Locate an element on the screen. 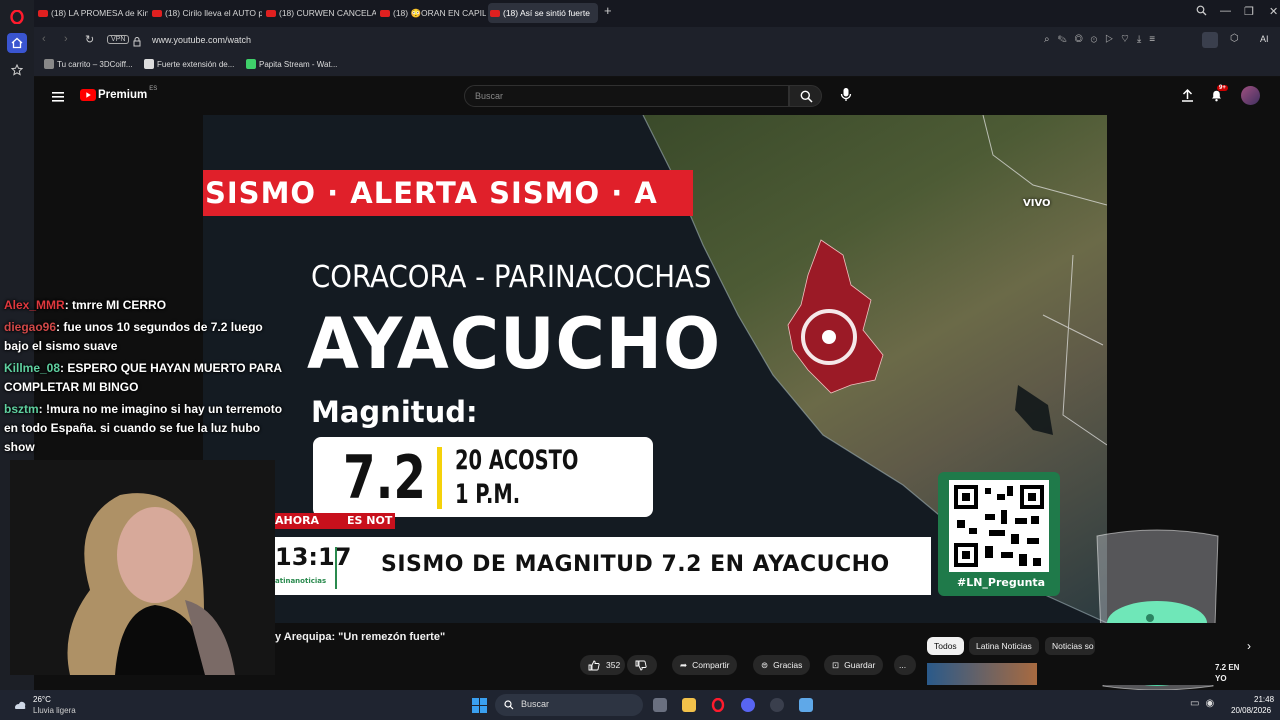  extensions-icon: ⬡ is located at coordinates (1234, 38).